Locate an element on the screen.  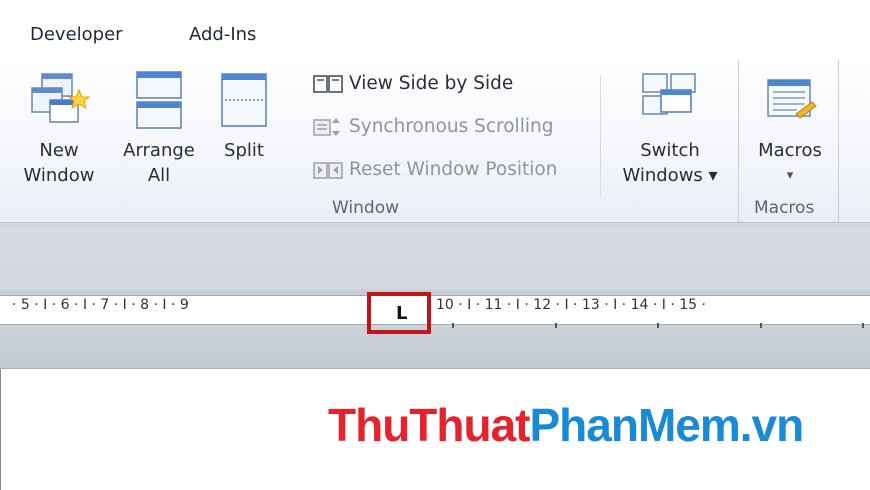
switch-windows-button: Switch Windows ▾ is located at coordinates (670, 129).